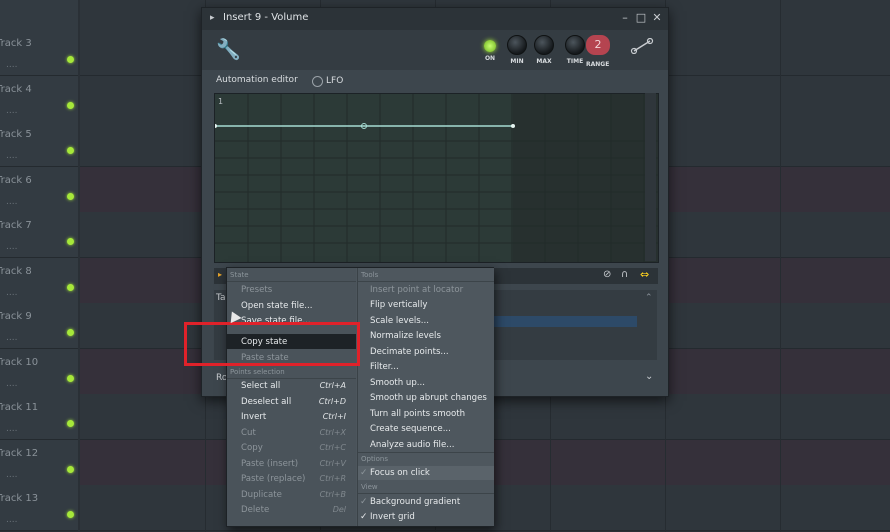 Image resolution: width=890 pixels, height=532 pixels. Describe the element at coordinates (435, 19) in the screenshot. I see `window-titlebar: ▸ Insert 9 - Volume – □ ✕` at that location.